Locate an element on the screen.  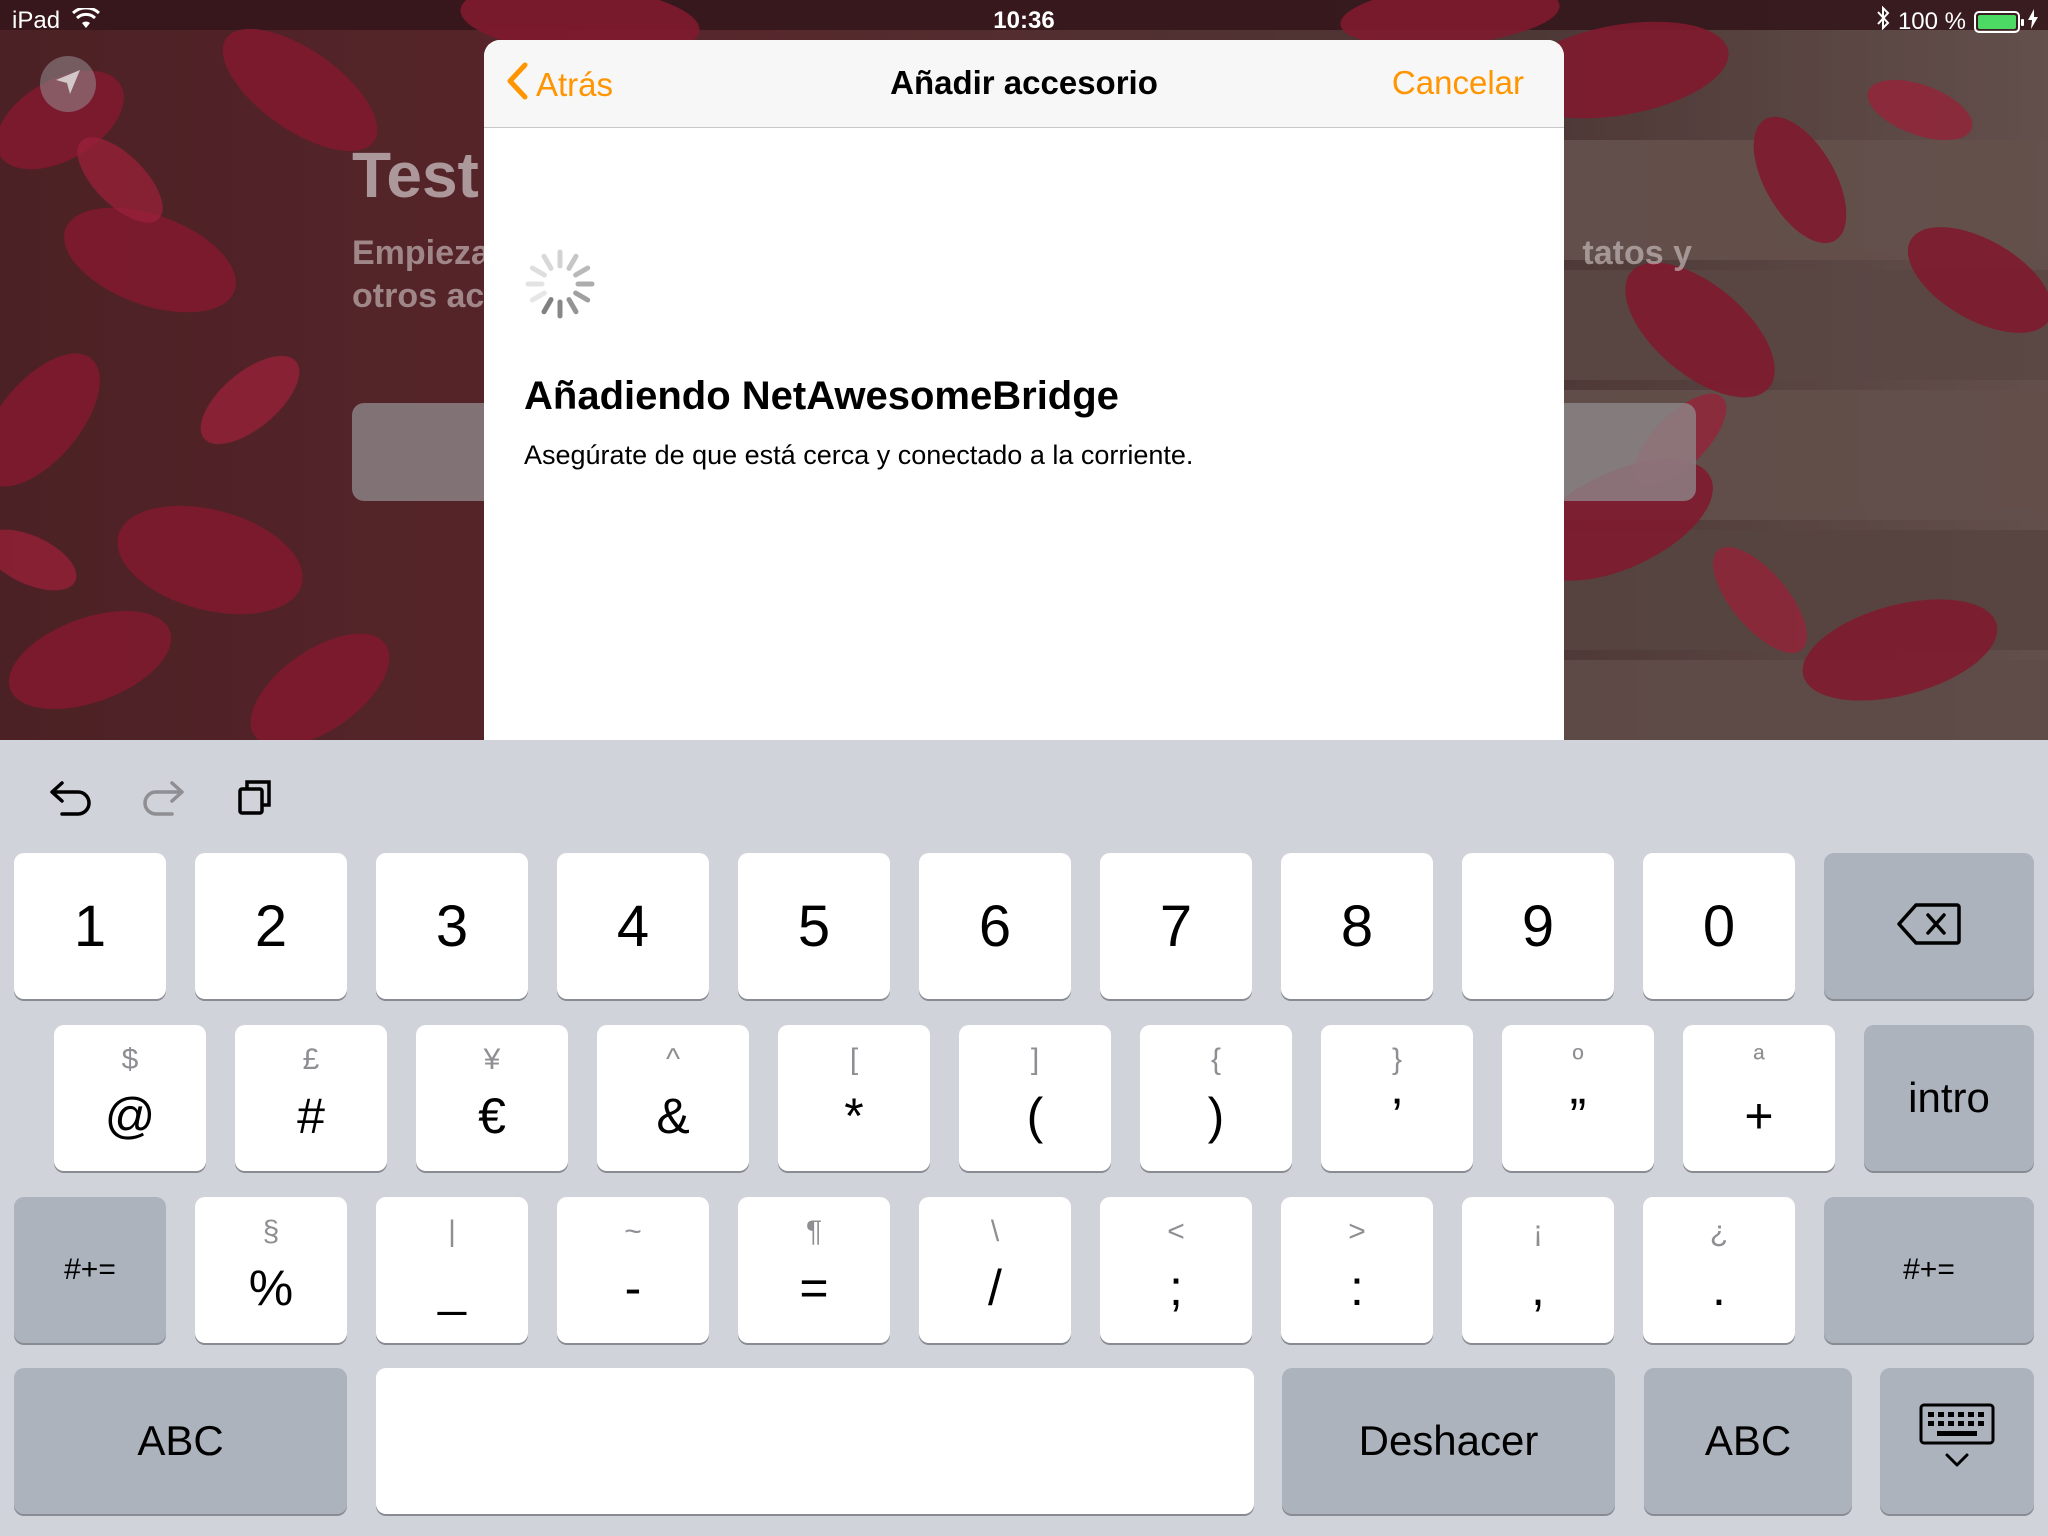
key-alt-label: ] is located at coordinates (1035, 1059).